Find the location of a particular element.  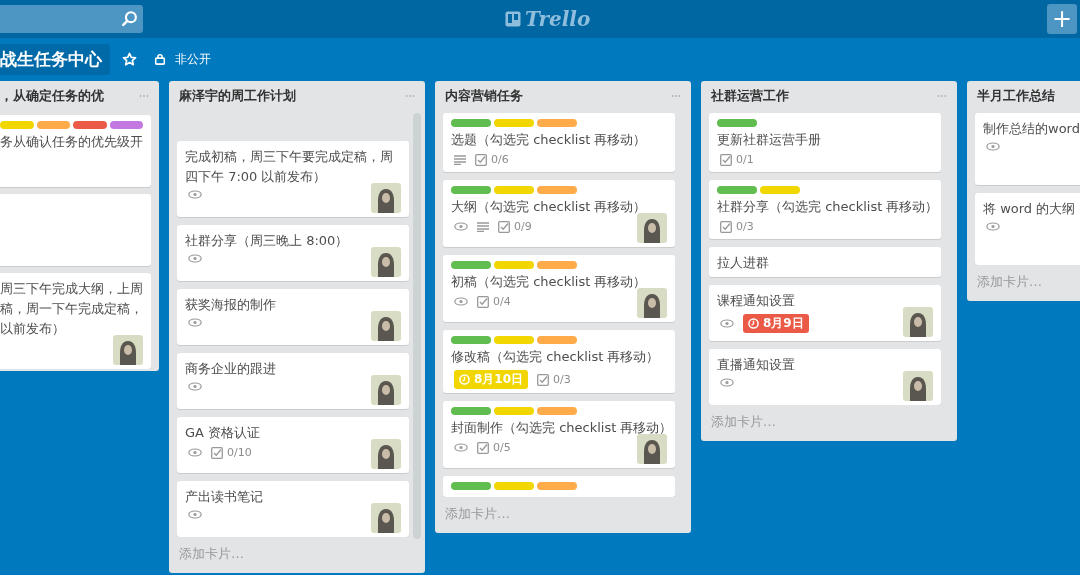

card-title: 选题（勾选完 checklist 再移动） is located at coordinates (549, 140).